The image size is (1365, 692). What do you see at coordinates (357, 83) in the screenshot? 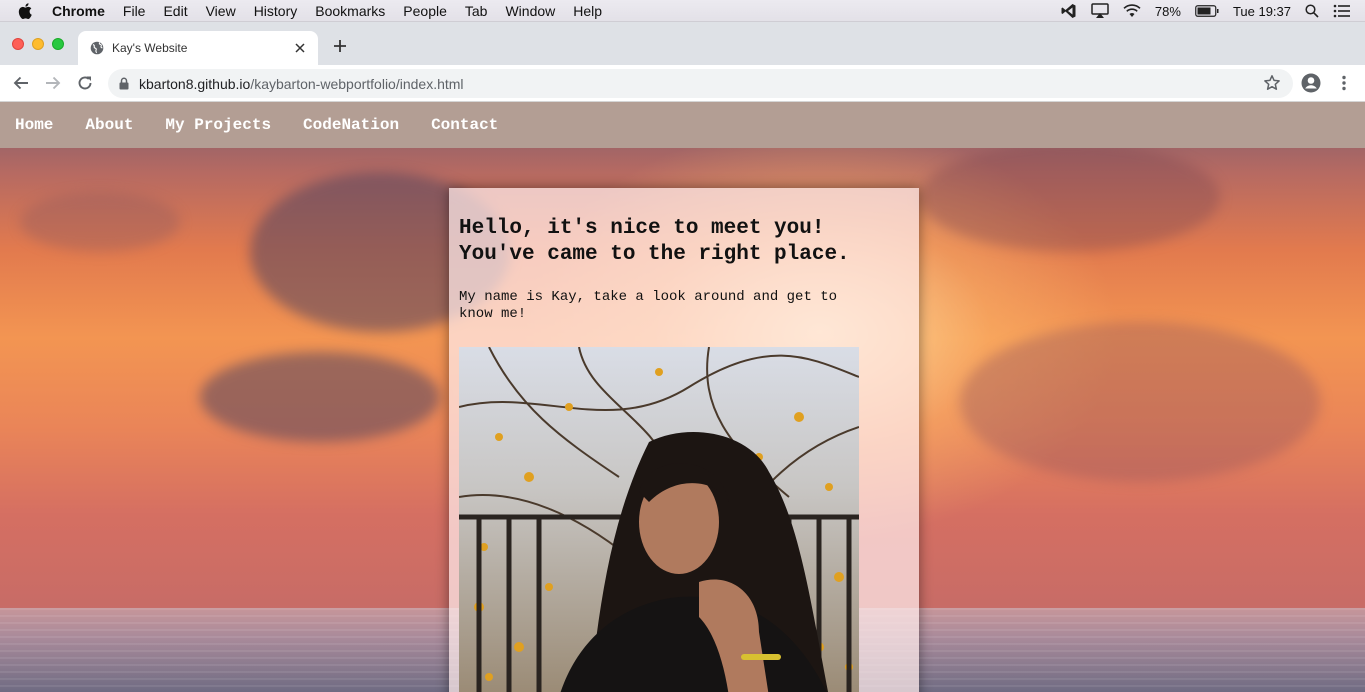
I see `url-path: /kaybarton-webportfolio/index.html` at bounding box center [357, 83].